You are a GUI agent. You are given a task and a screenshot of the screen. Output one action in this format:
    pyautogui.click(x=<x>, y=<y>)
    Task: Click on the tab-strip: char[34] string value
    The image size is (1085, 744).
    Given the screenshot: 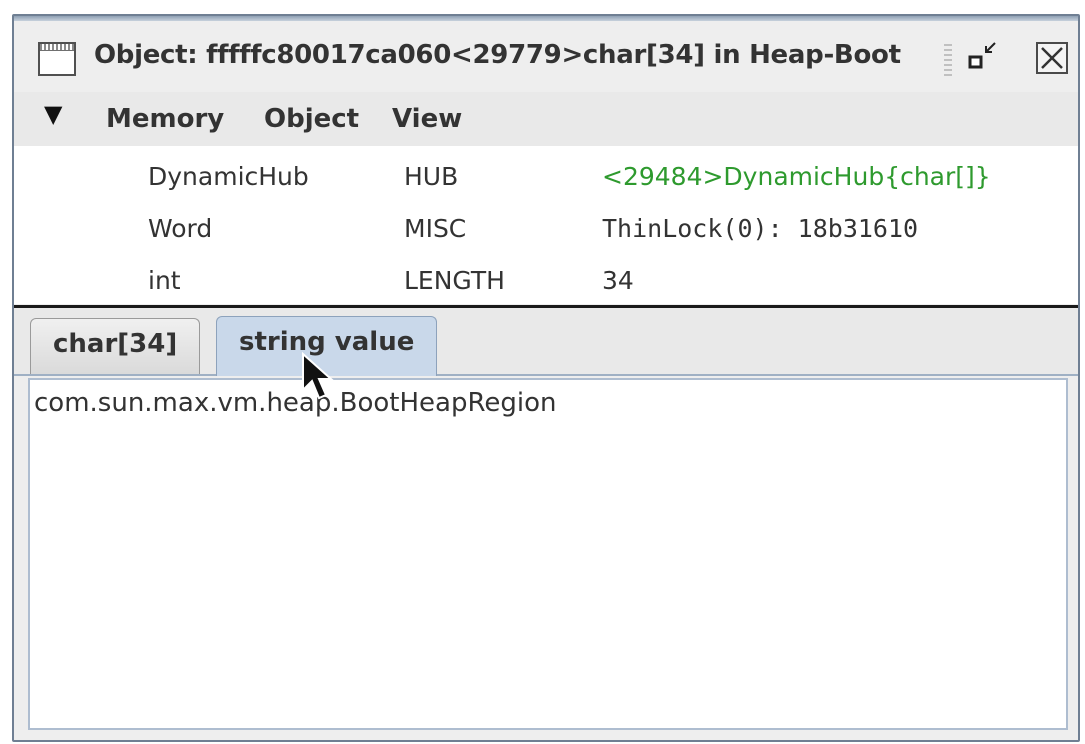 What is the action you would take?
    pyautogui.click(x=546, y=342)
    